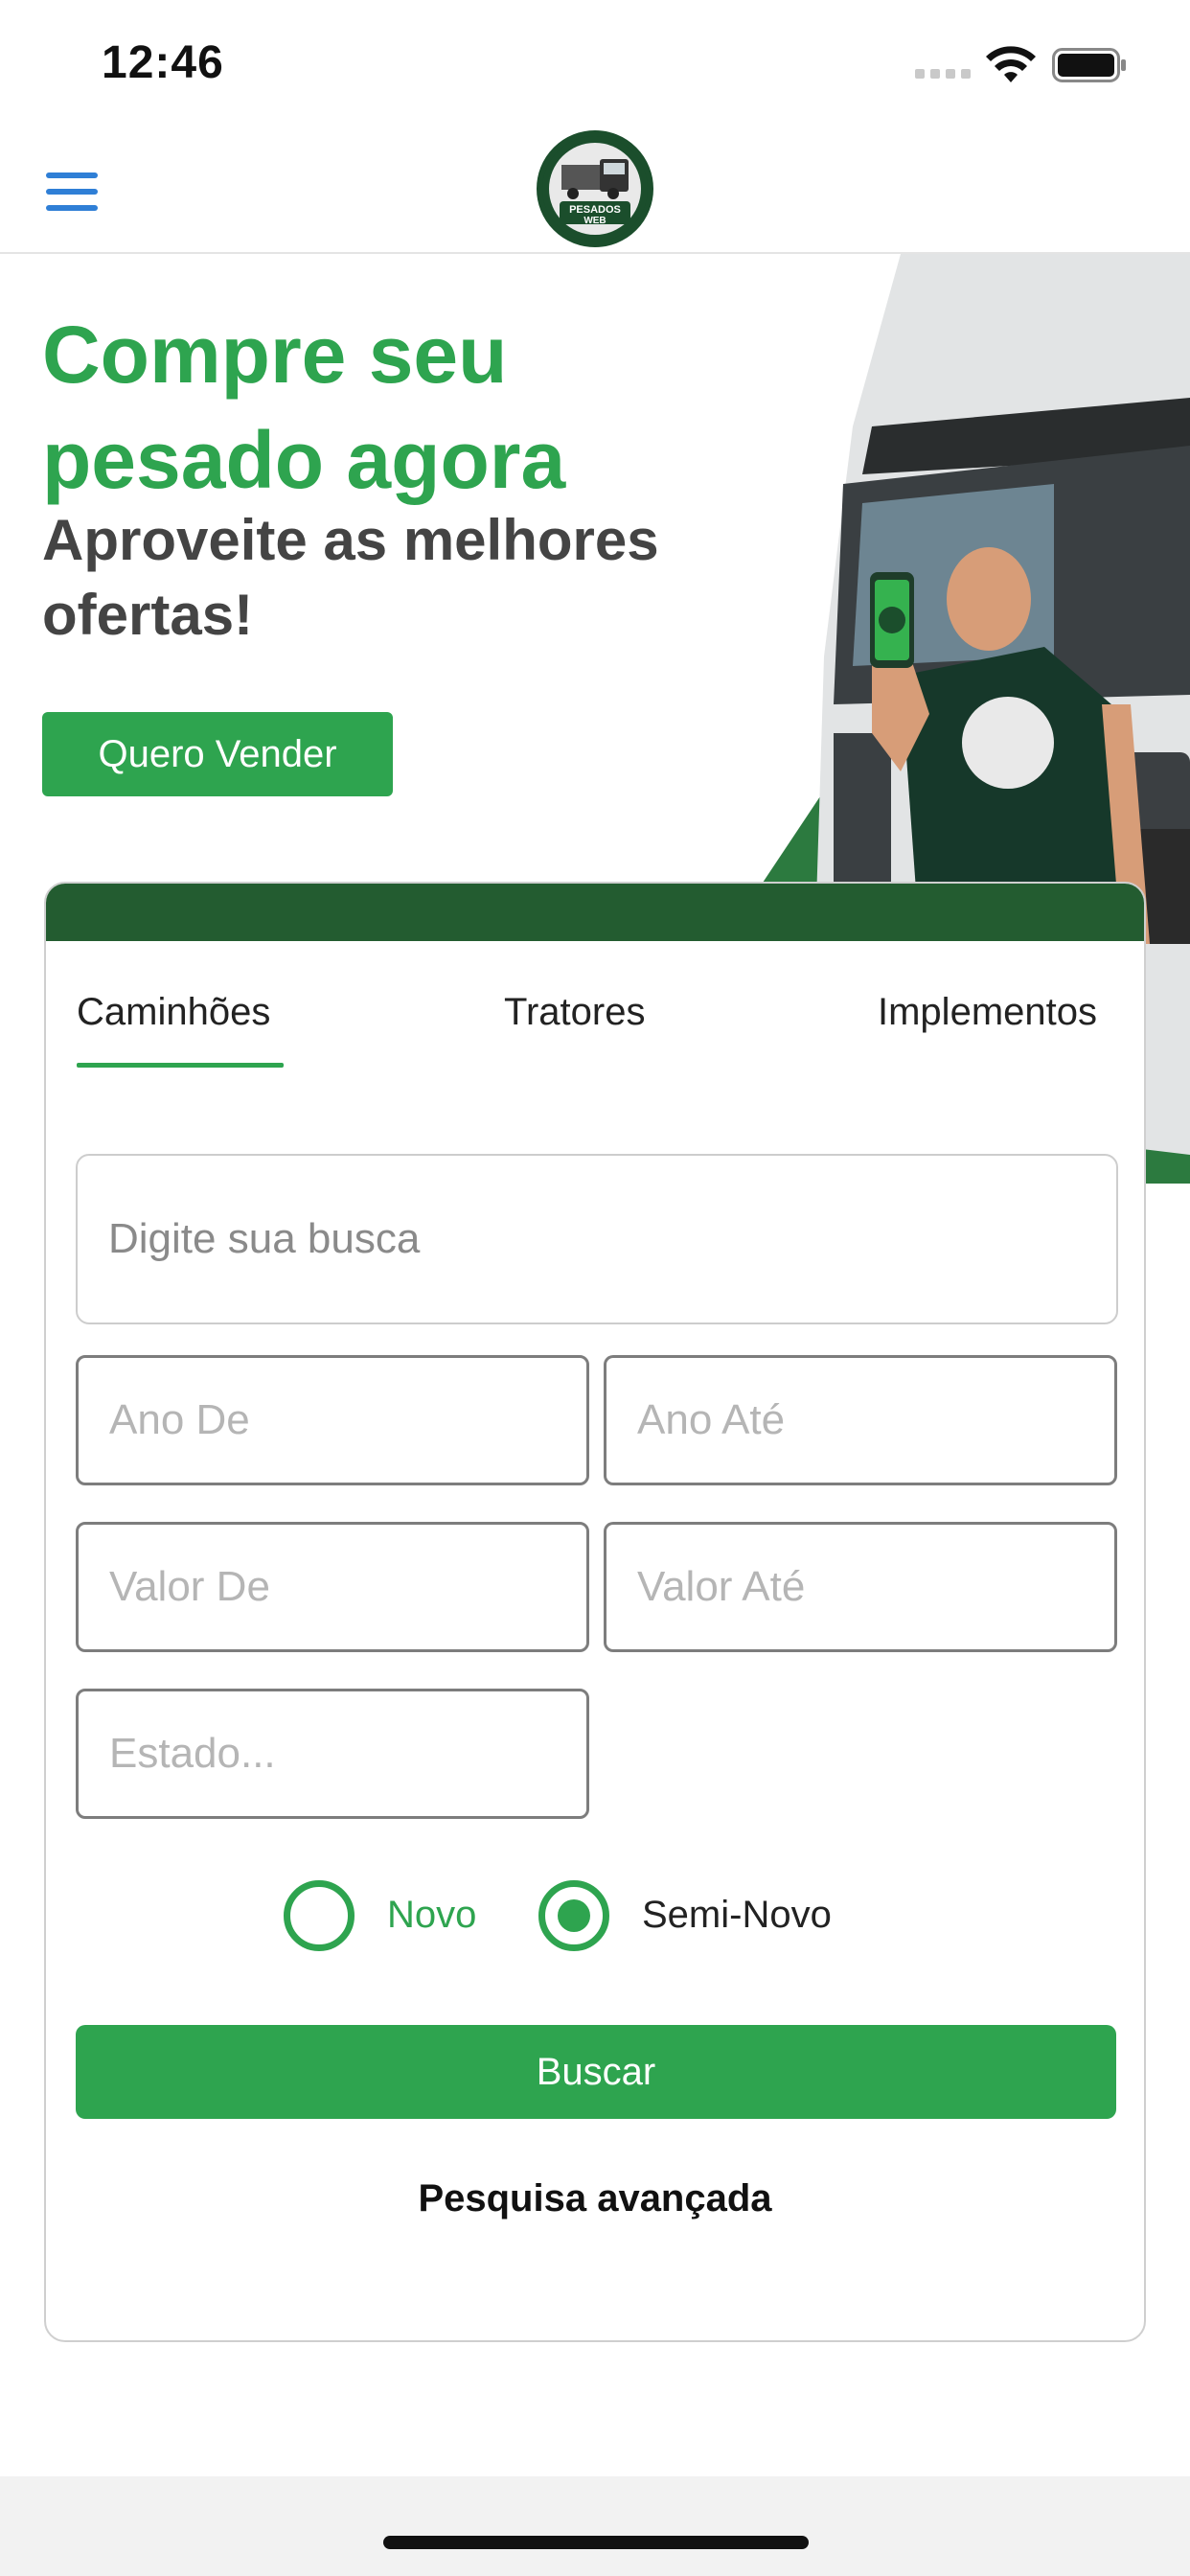 The width and height of the screenshot is (1190, 2576). Describe the element at coordinates (595, 912) in the screenshot. I see `card-header-band` at that location.